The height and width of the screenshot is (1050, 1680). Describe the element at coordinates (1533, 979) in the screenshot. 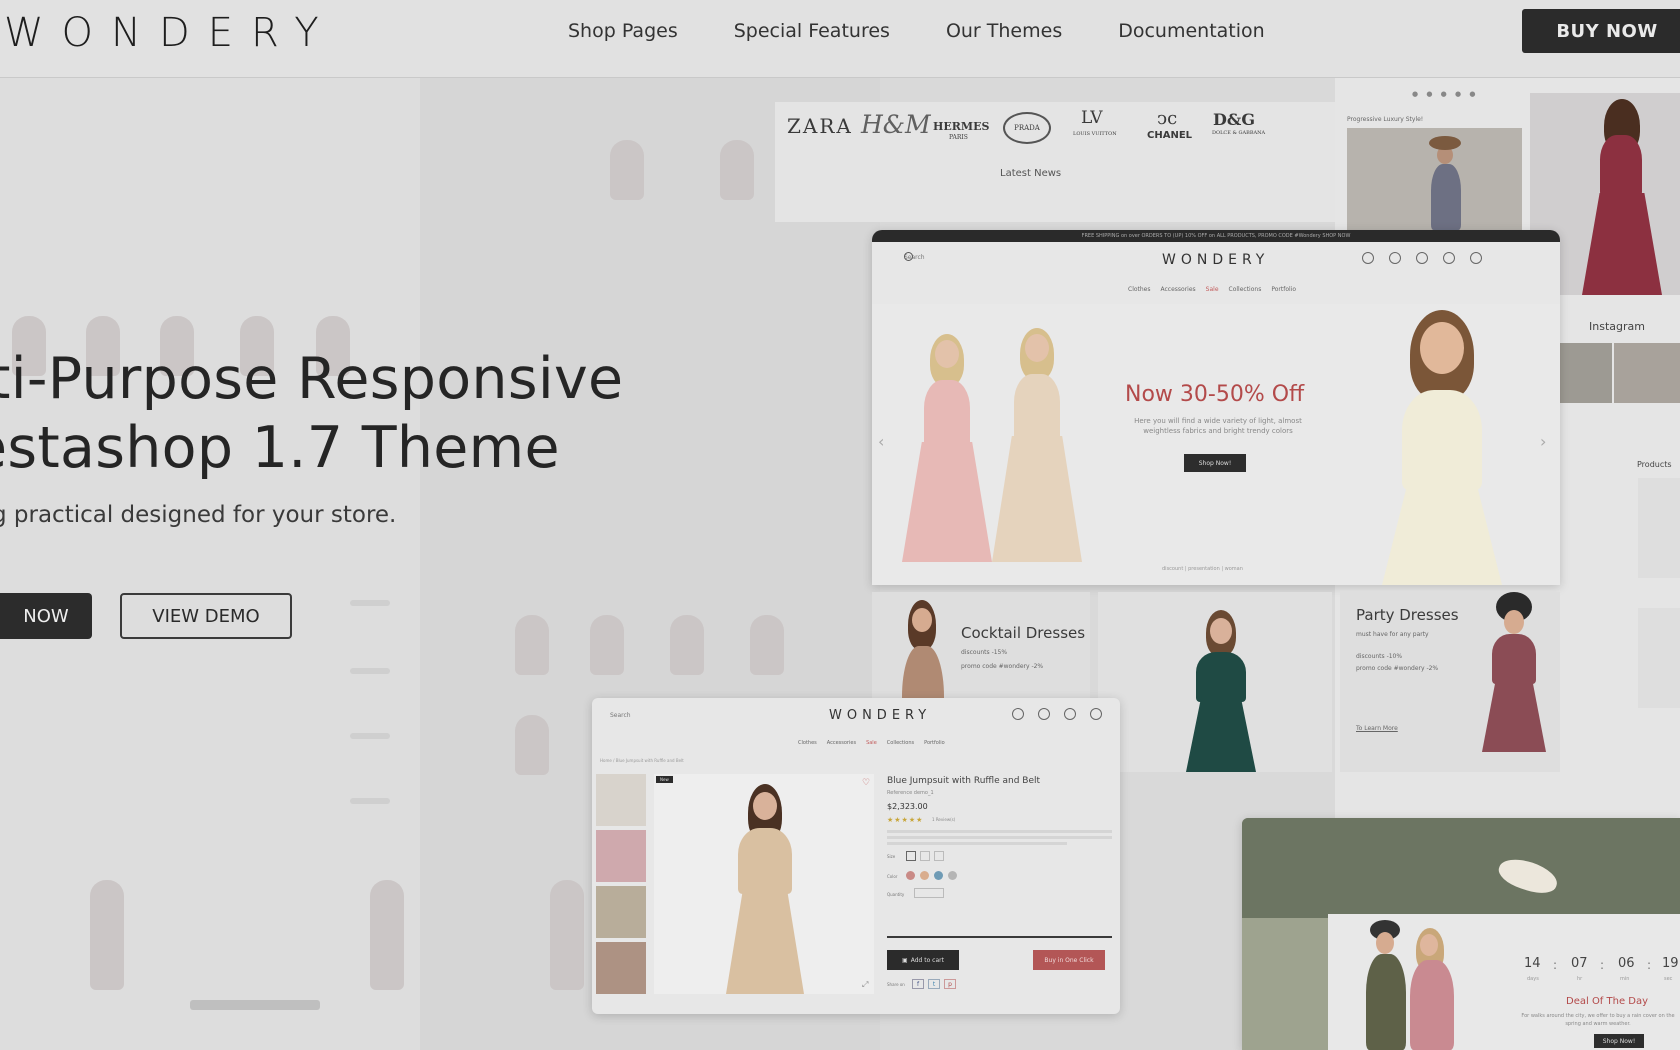

I see `countdown-label-days: days` at that location.